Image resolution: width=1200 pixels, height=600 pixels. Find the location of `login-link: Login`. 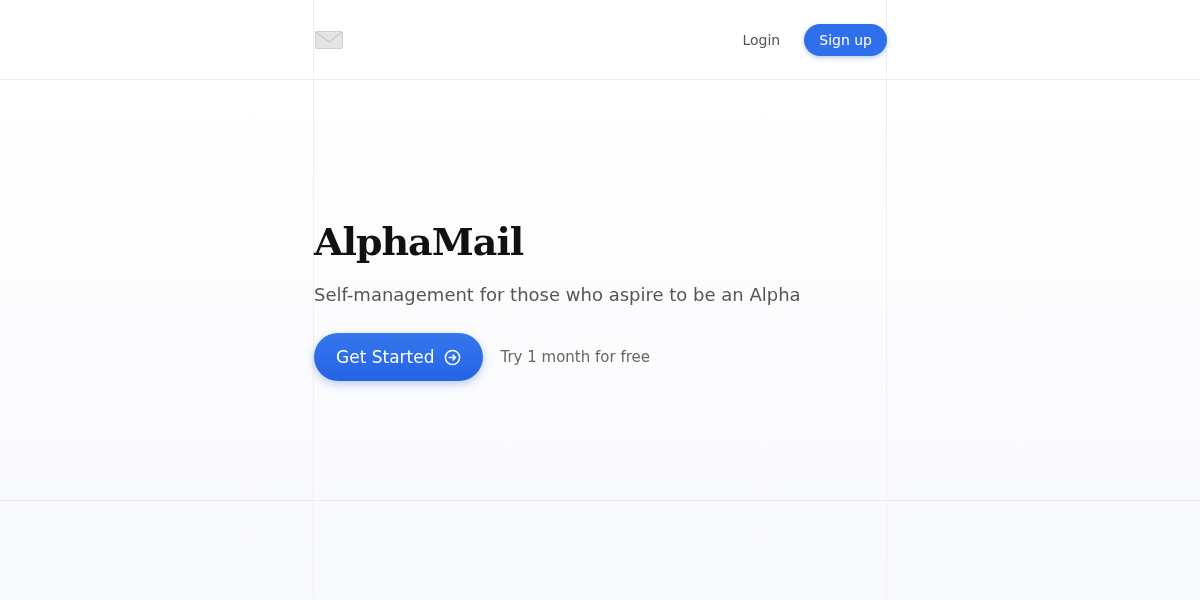

login-link: Login is located at coordinates (761, 39).